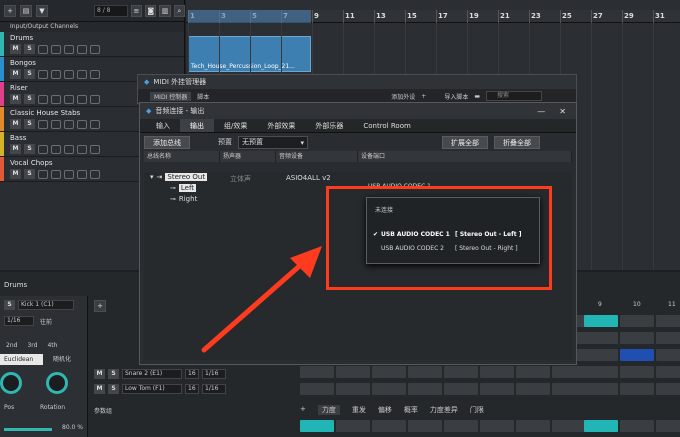  Describe the element at coordinates (99, 374) in the screenshot. I see `lane-mute-button: M` at that location.